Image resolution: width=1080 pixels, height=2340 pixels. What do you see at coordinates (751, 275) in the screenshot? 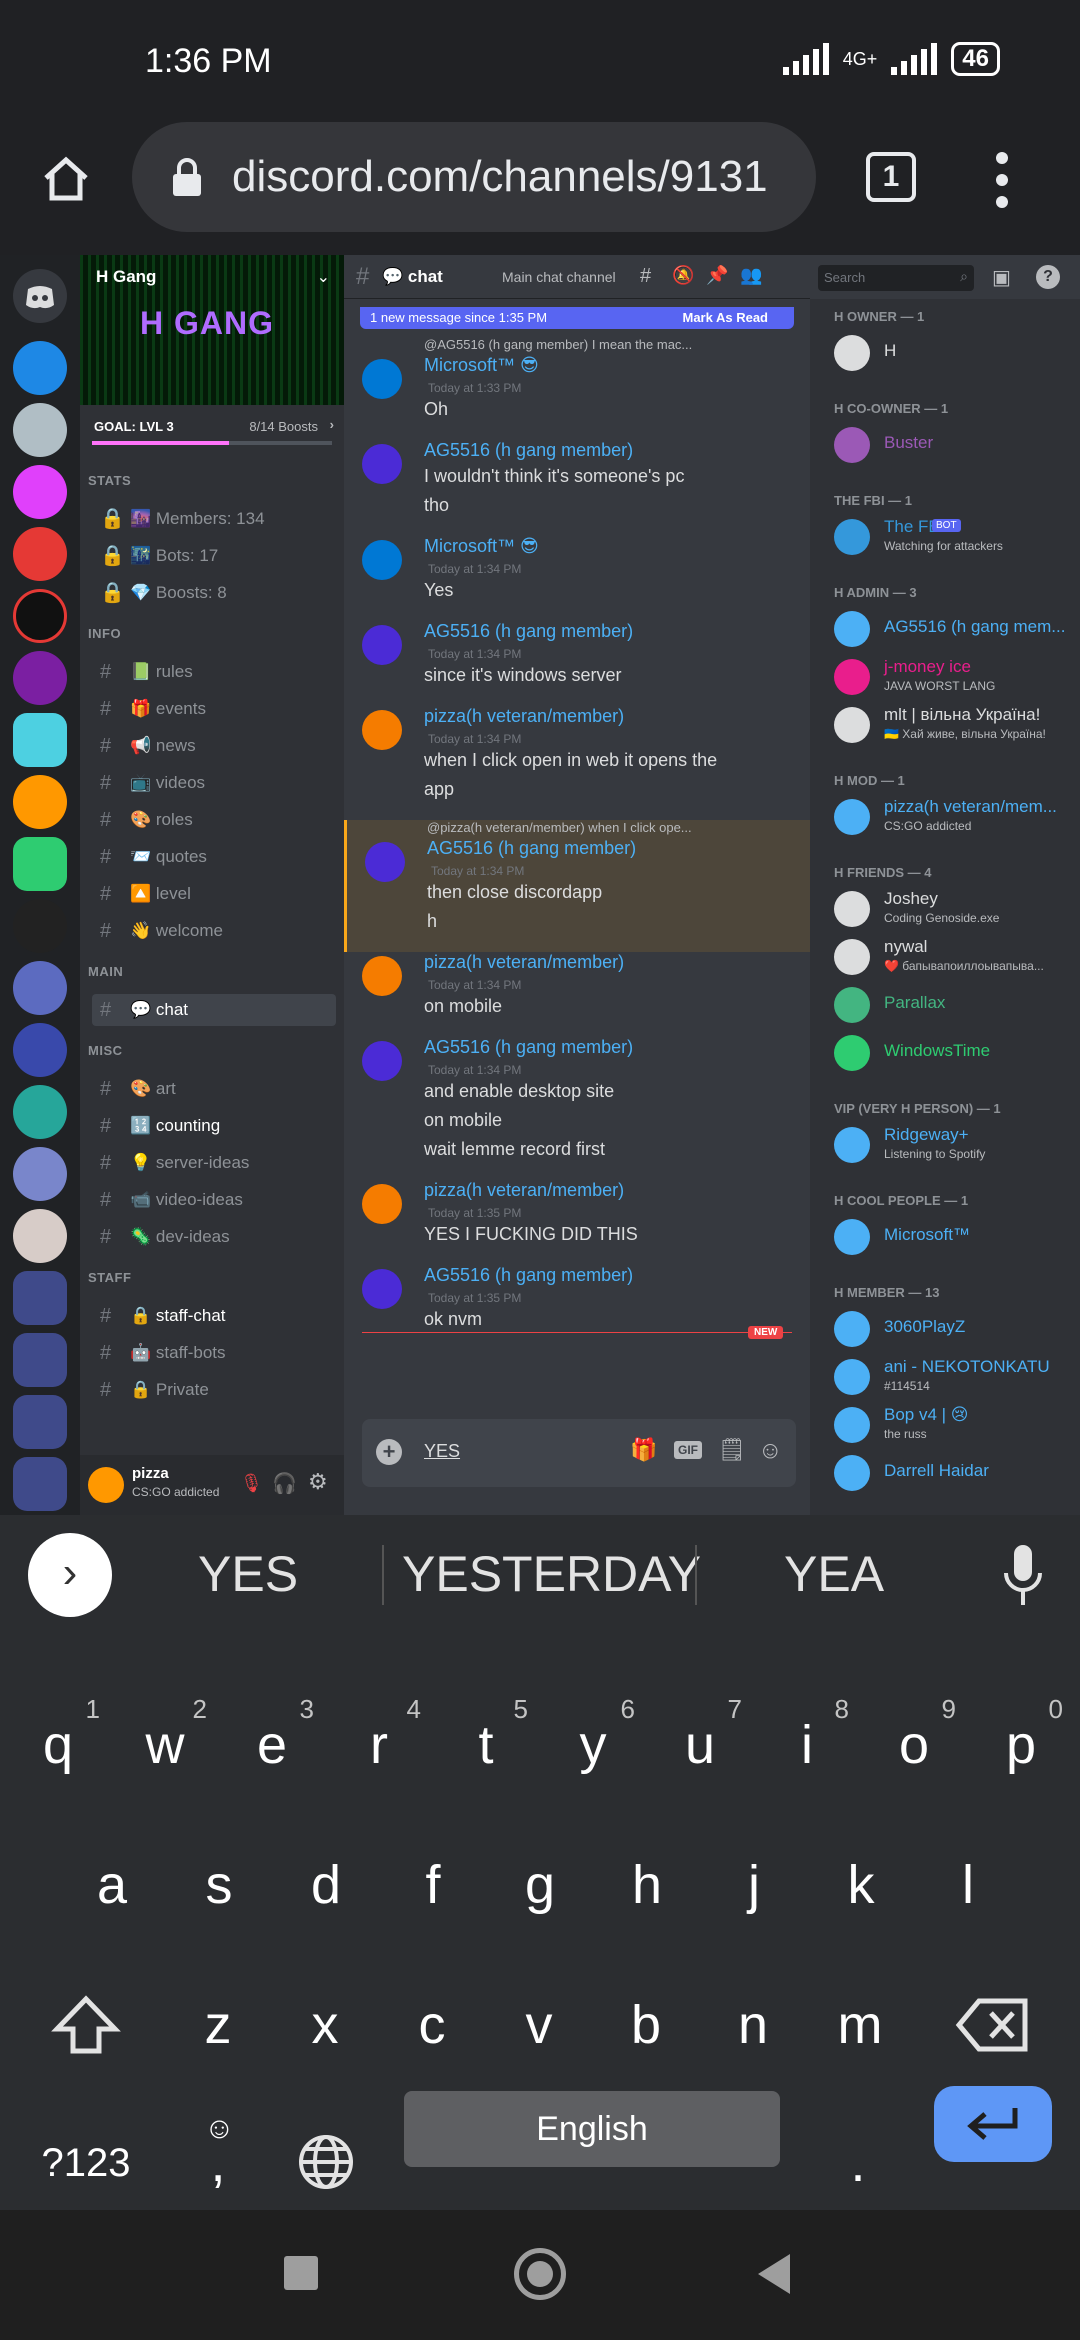
I see `members-icon: 👥` at bounding box center [751, 275].